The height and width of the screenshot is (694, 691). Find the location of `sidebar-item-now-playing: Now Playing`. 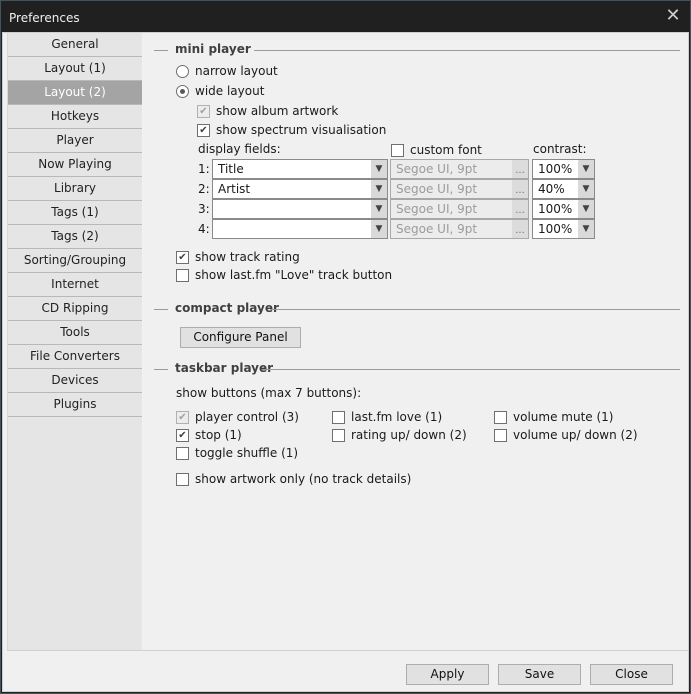

sidebar-item-now-playing: Now Playing is located at coordinates (75, 165).